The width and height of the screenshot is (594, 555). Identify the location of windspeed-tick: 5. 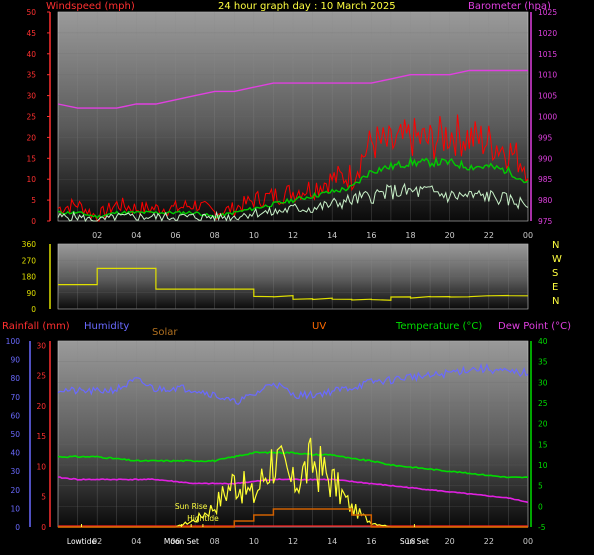
(33, 200).